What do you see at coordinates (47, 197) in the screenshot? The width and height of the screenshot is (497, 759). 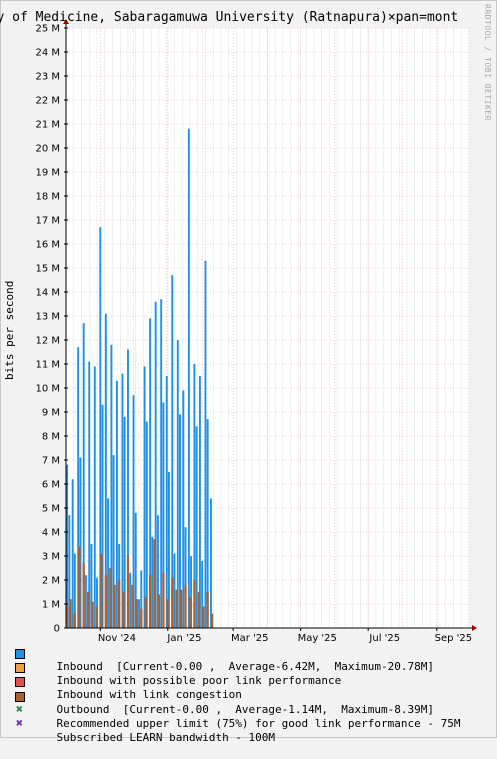 I see `y-tick-label: 18 M` at bounding box center [47, 197].